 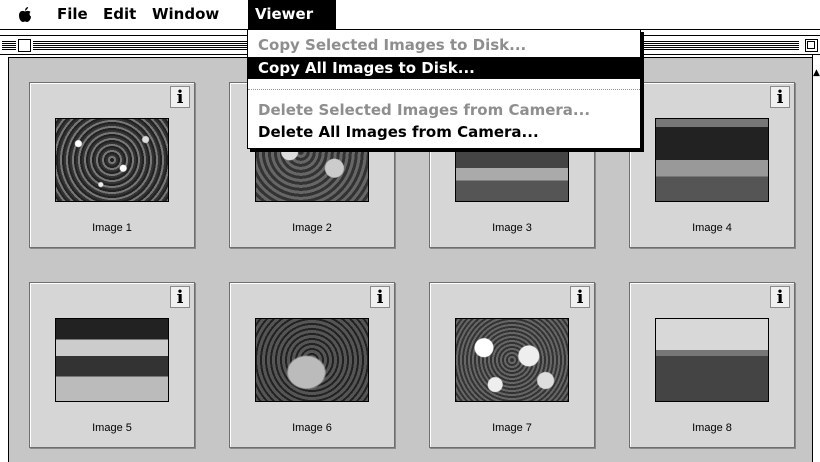 I want to click on scroll-up-arrow-icon: ▲, so click(x=816, y=73).